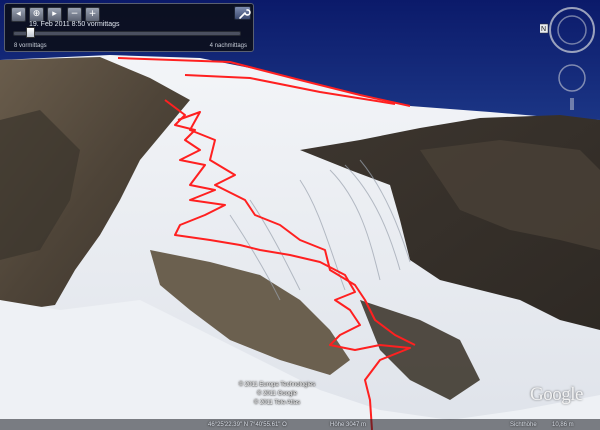 Image resolution: width=600 pixels, height=430 pixels. I want to click on zoom-out-time-button: −, so click(74, 14).